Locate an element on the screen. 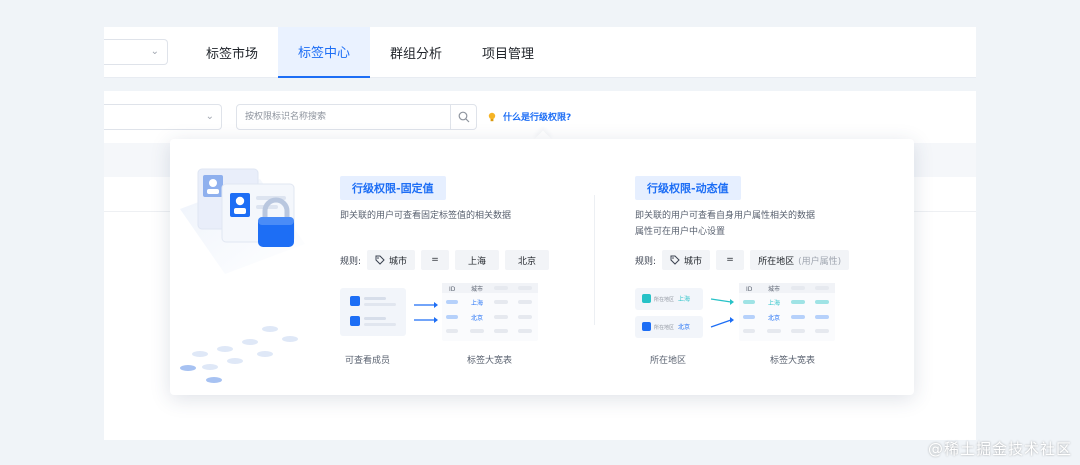  watermark: @稀土掘金技术社区 is located at coordinates (999, 449).